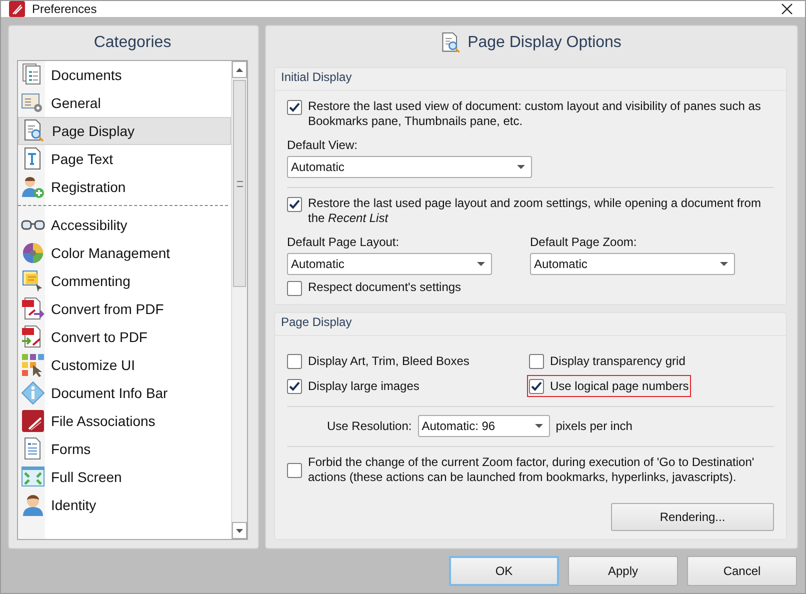 The image size is (806, 594). I want to click on checkbox-label: Forbid the change of the current Zoom factor, during execution of 'Go to Destination' actions (these actions can be launched from bookmarks, hyperlinks, javascripts)., so click(532, 470).